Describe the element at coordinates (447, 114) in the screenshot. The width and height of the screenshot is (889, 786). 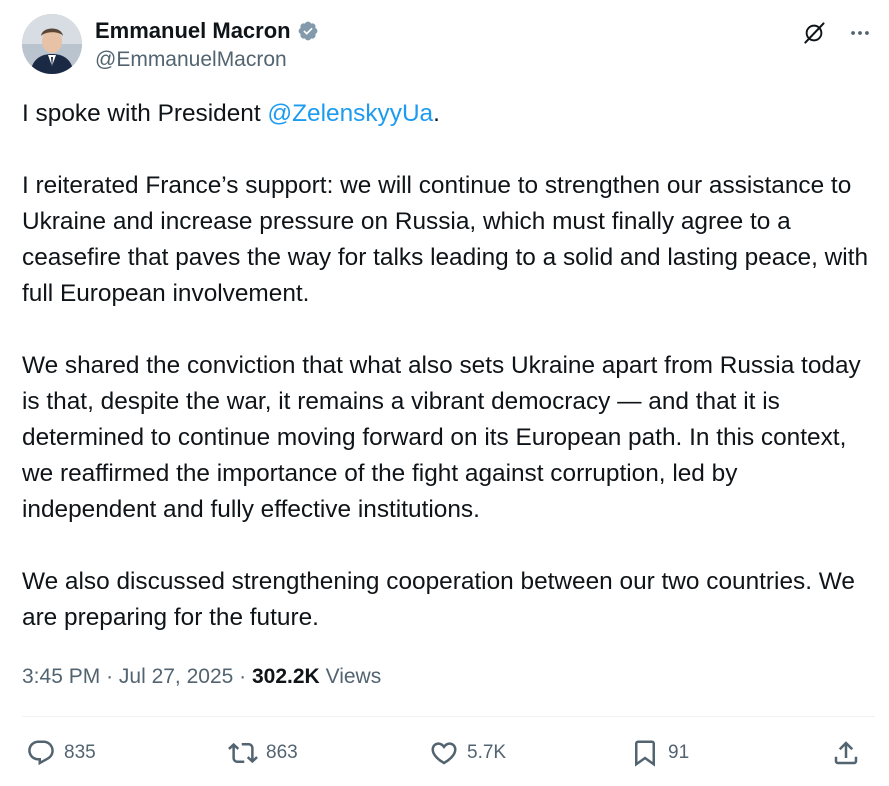
I see `tweet-paragraph-1: I spoke with President @ZelenskyyUa.` at that location.